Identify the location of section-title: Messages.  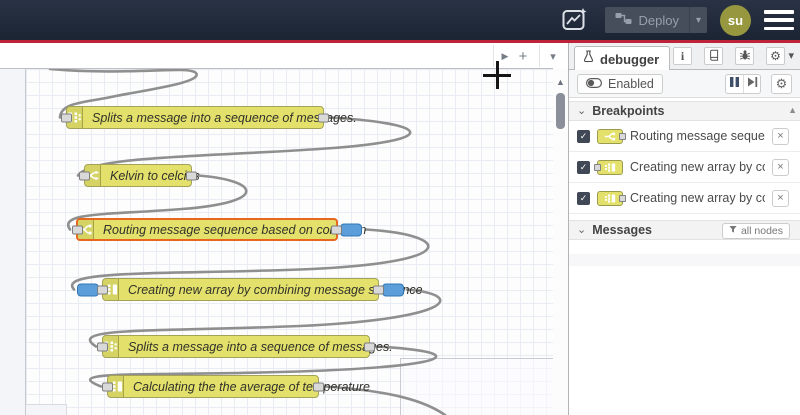
(622, 230).